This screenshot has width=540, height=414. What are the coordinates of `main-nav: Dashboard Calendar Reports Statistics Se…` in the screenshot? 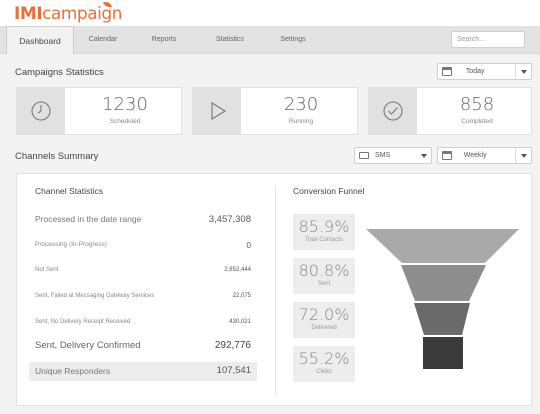 It's located at (270, 40).